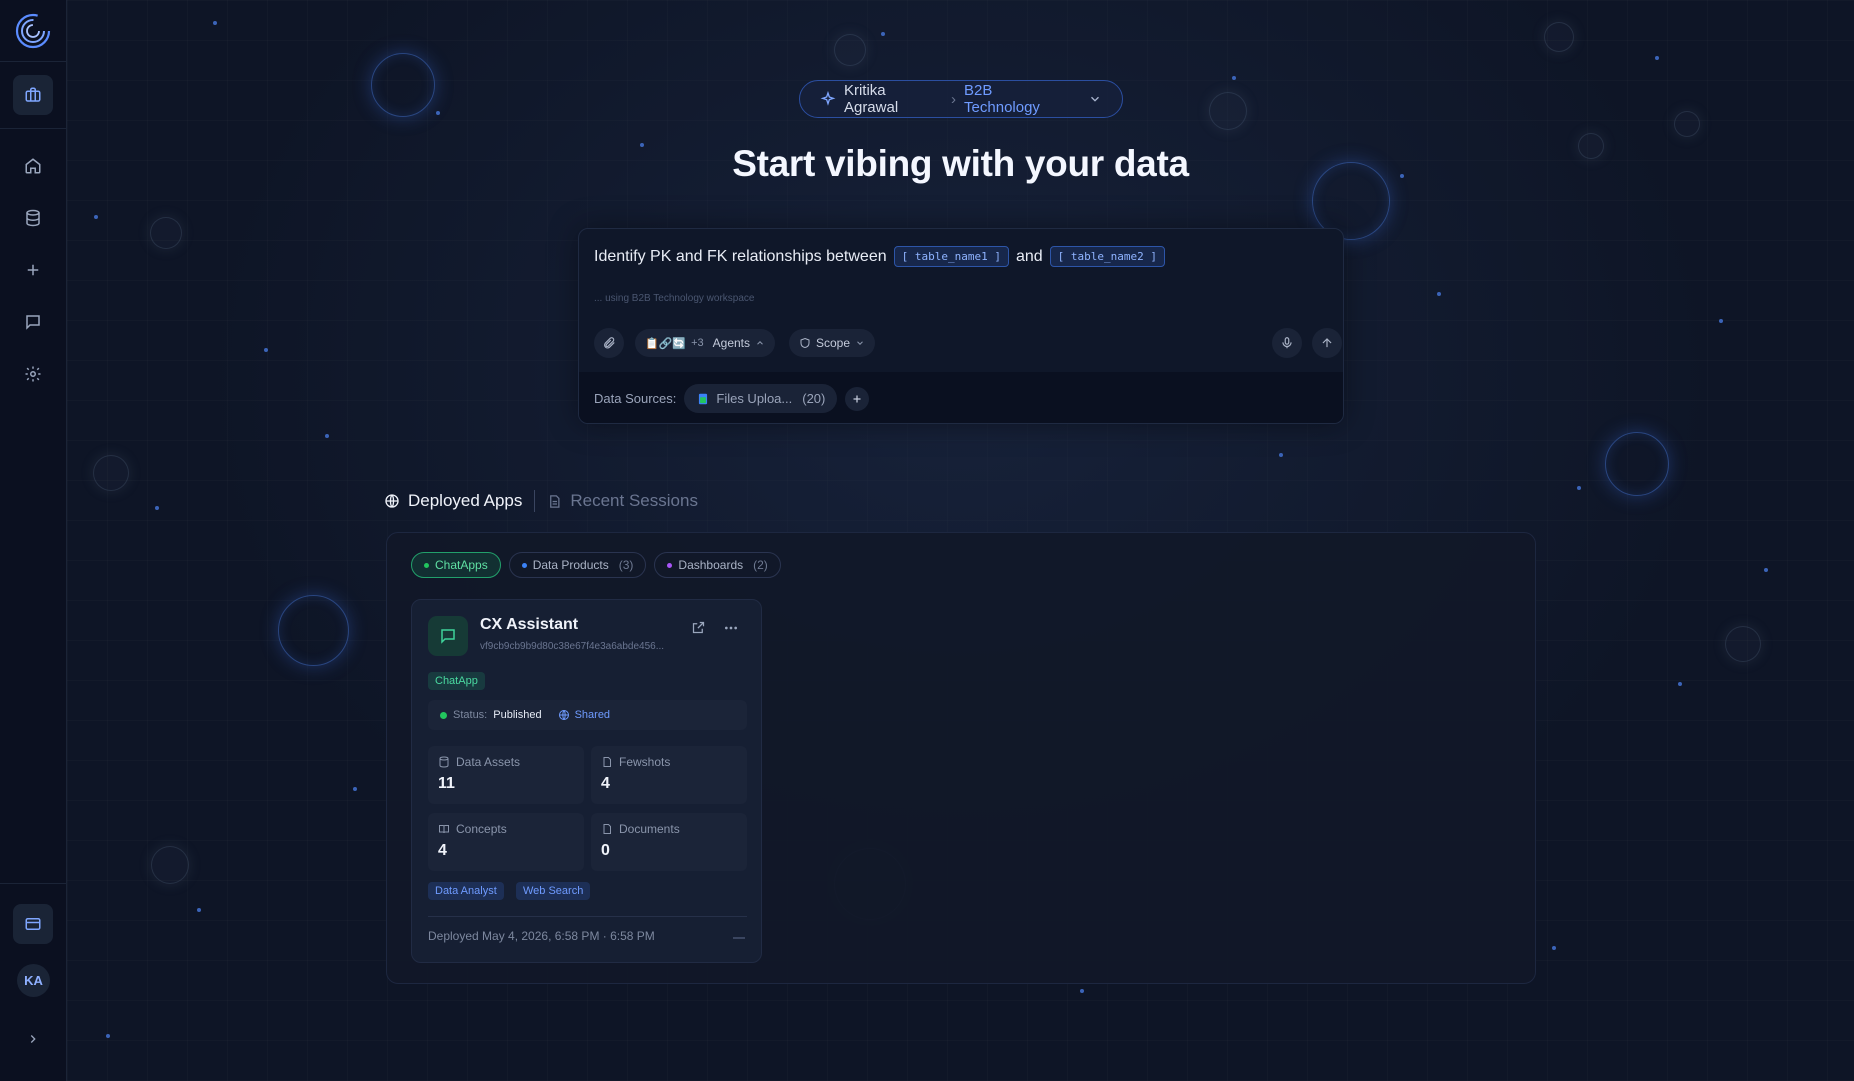 Image resolution: width=1854 pixels, height=1081 pixels. I want to click on more-horizontal-icon, so click(731, 628).